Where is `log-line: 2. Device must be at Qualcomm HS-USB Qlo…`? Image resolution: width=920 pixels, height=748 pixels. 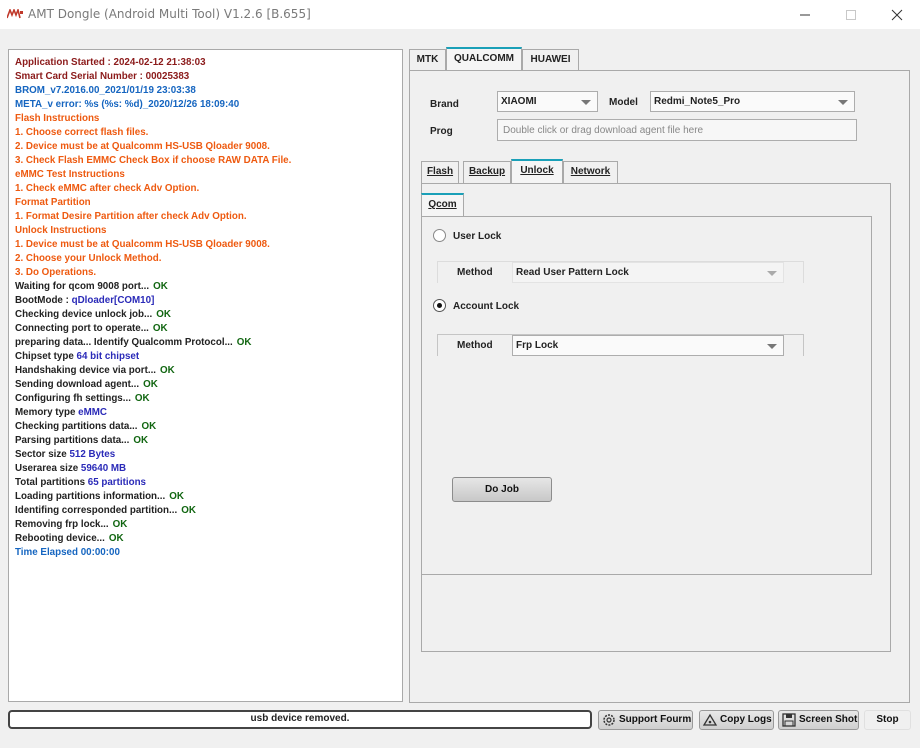
log-line: 2. Device must be at Qualcomm HS-USB Qlo… is located at coordinates (142, 147).